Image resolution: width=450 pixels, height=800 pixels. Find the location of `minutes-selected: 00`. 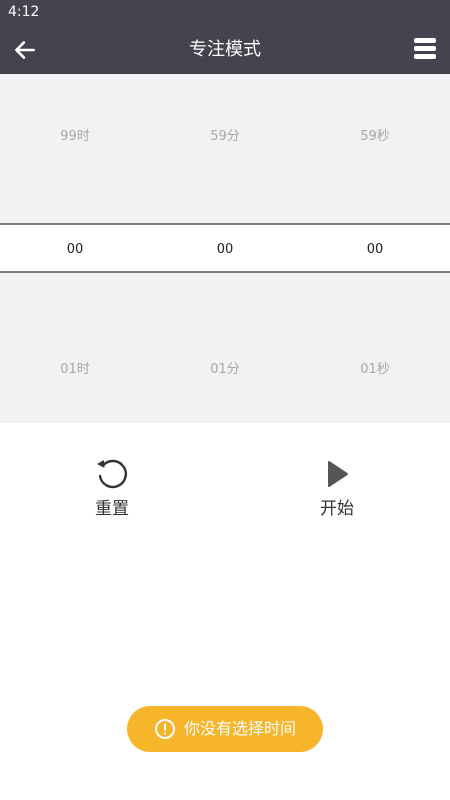

minutes-selected: 00 is located at coordinates (225, 249).